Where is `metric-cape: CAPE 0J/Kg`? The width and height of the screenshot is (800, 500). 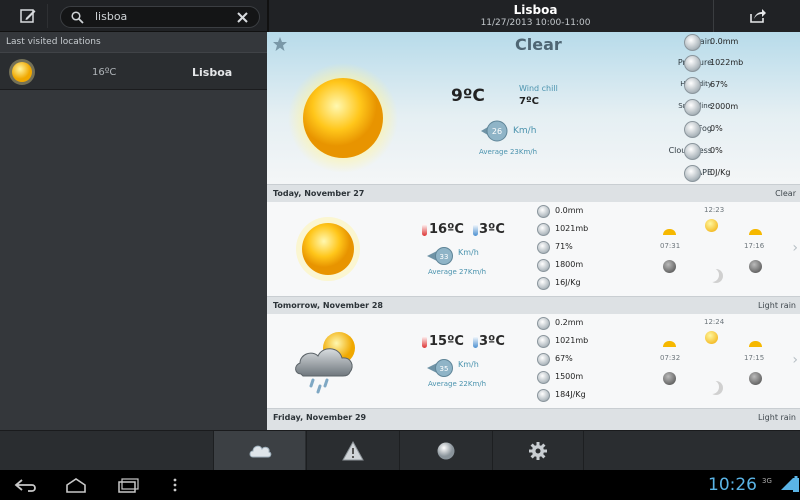
metric-cape: CAPE 0J/Kg is located at coordinates (700, 174).